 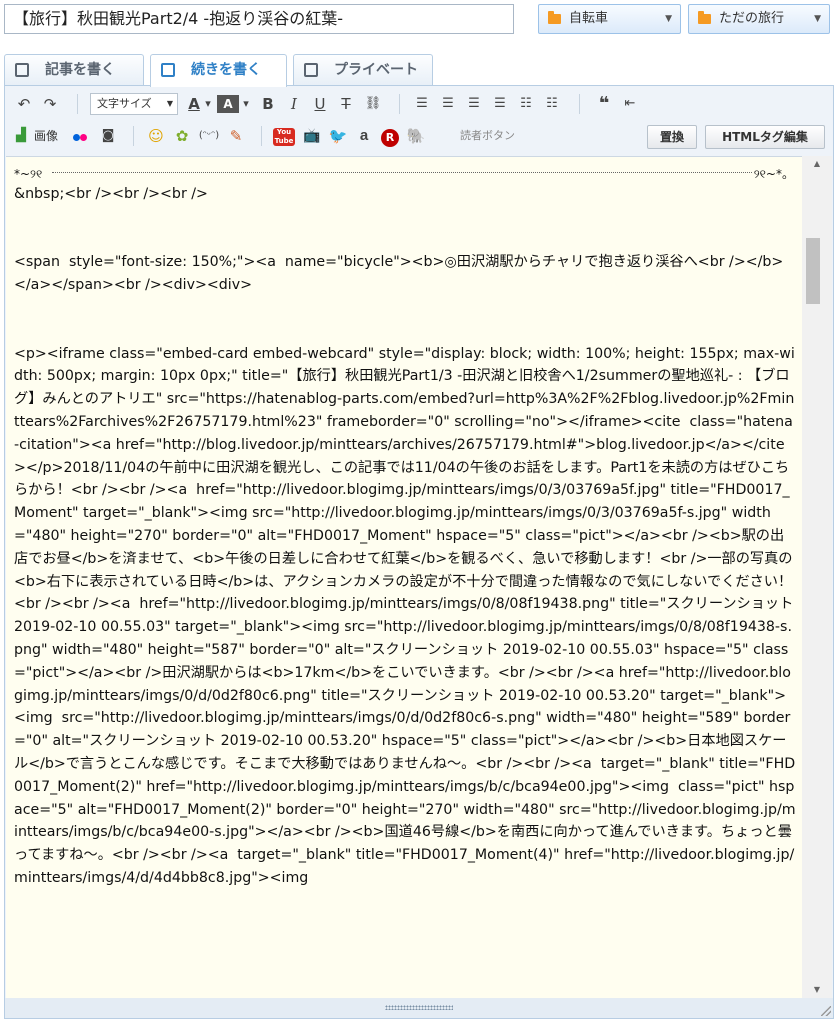 What do you see at coordinates (226, 70) in the screenshot?
I see `tab-label: 続きを書く` at bounding box center [226, 70].